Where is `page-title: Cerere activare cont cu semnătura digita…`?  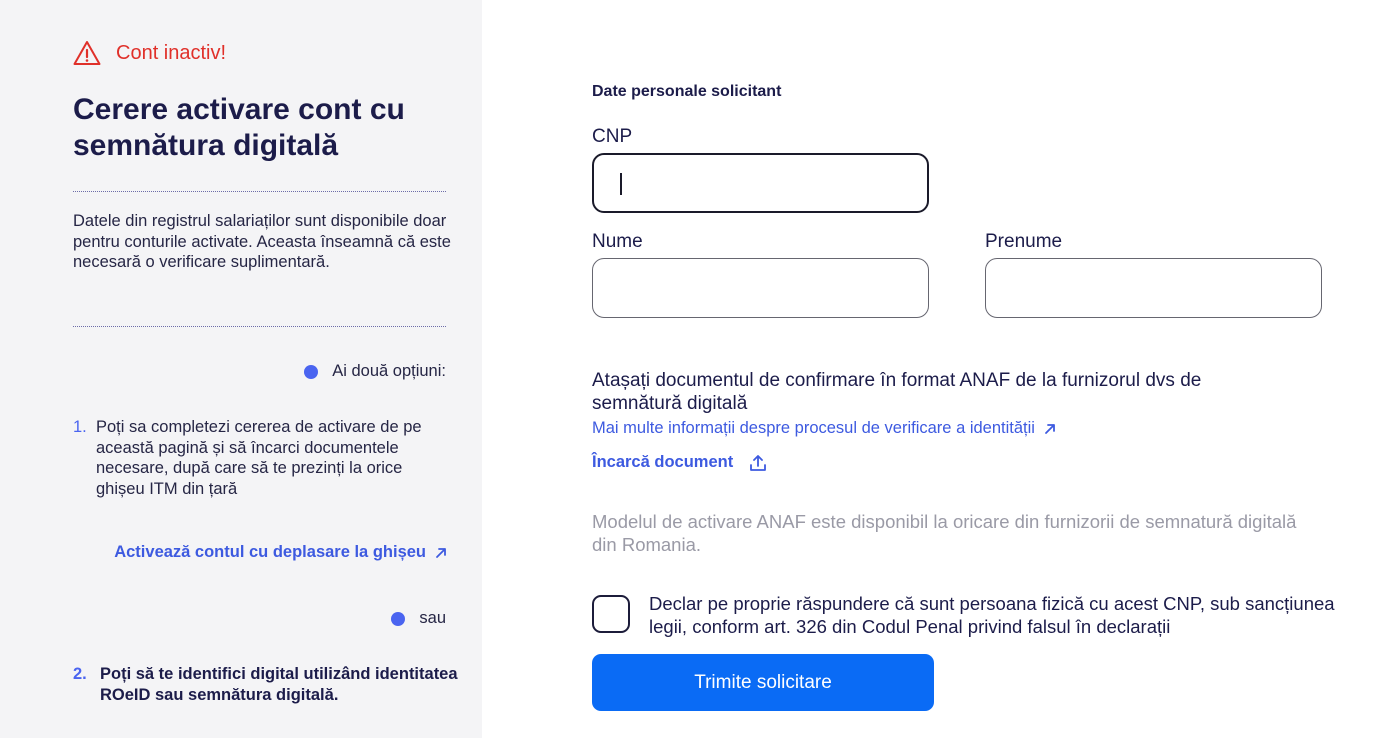 page-title: Cerere activare cont cu semnătura digita… is located at coordinates (239, 127).